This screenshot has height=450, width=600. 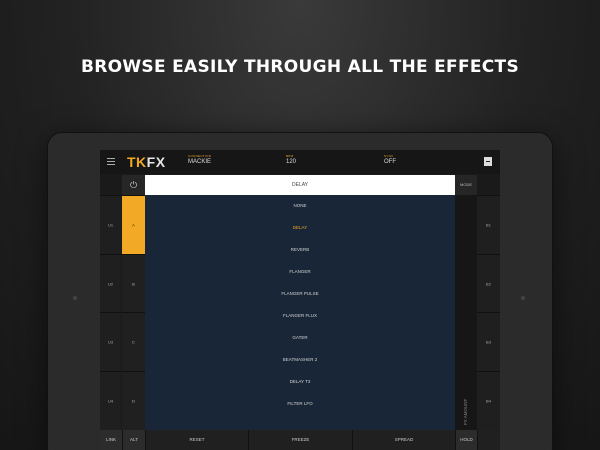 I want to click on deck-d-button: D, so click(x=133, y=400).